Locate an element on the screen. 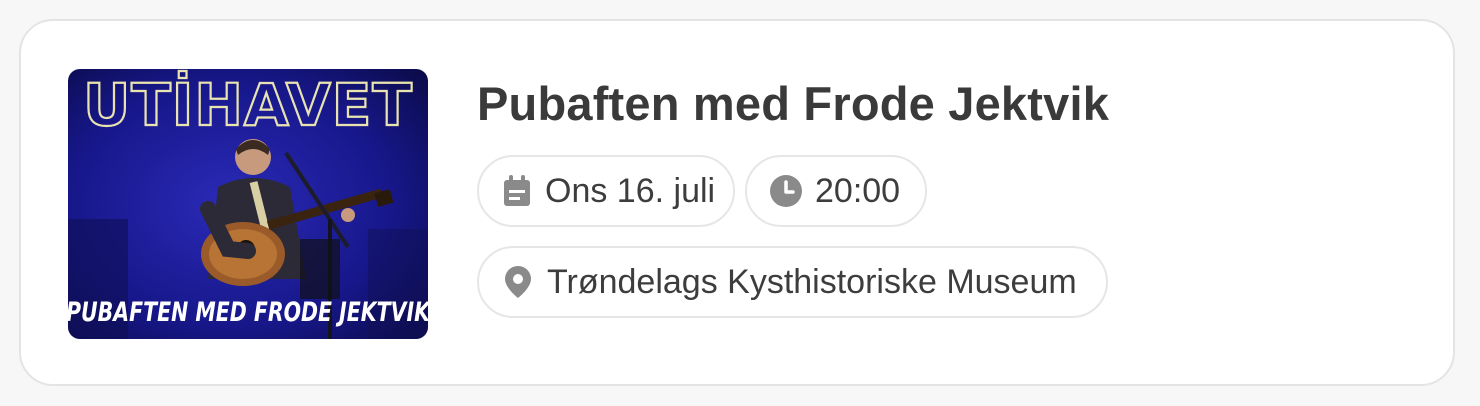  event-title: Pubaften med Frode Jektvik is located at coordinates (793, 103).